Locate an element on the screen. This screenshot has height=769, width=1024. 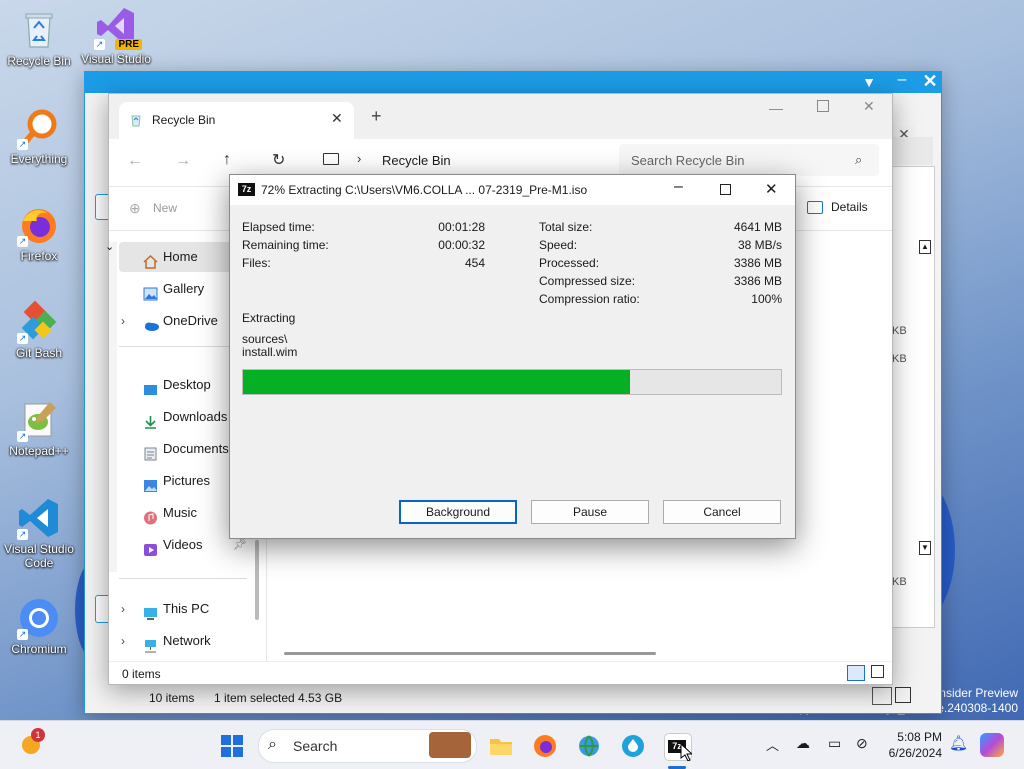
tab-recycle-bin: Recycle Bin ✕ is located at coordinates (236, 120).